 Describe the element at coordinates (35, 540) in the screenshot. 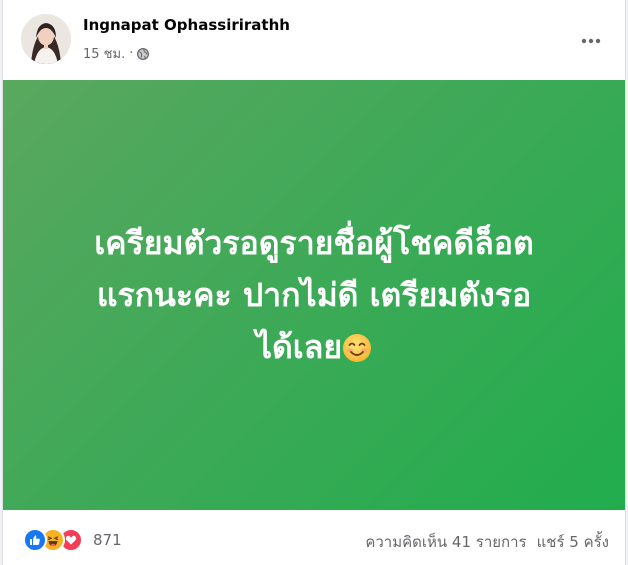

I see `like-icon` at that location.